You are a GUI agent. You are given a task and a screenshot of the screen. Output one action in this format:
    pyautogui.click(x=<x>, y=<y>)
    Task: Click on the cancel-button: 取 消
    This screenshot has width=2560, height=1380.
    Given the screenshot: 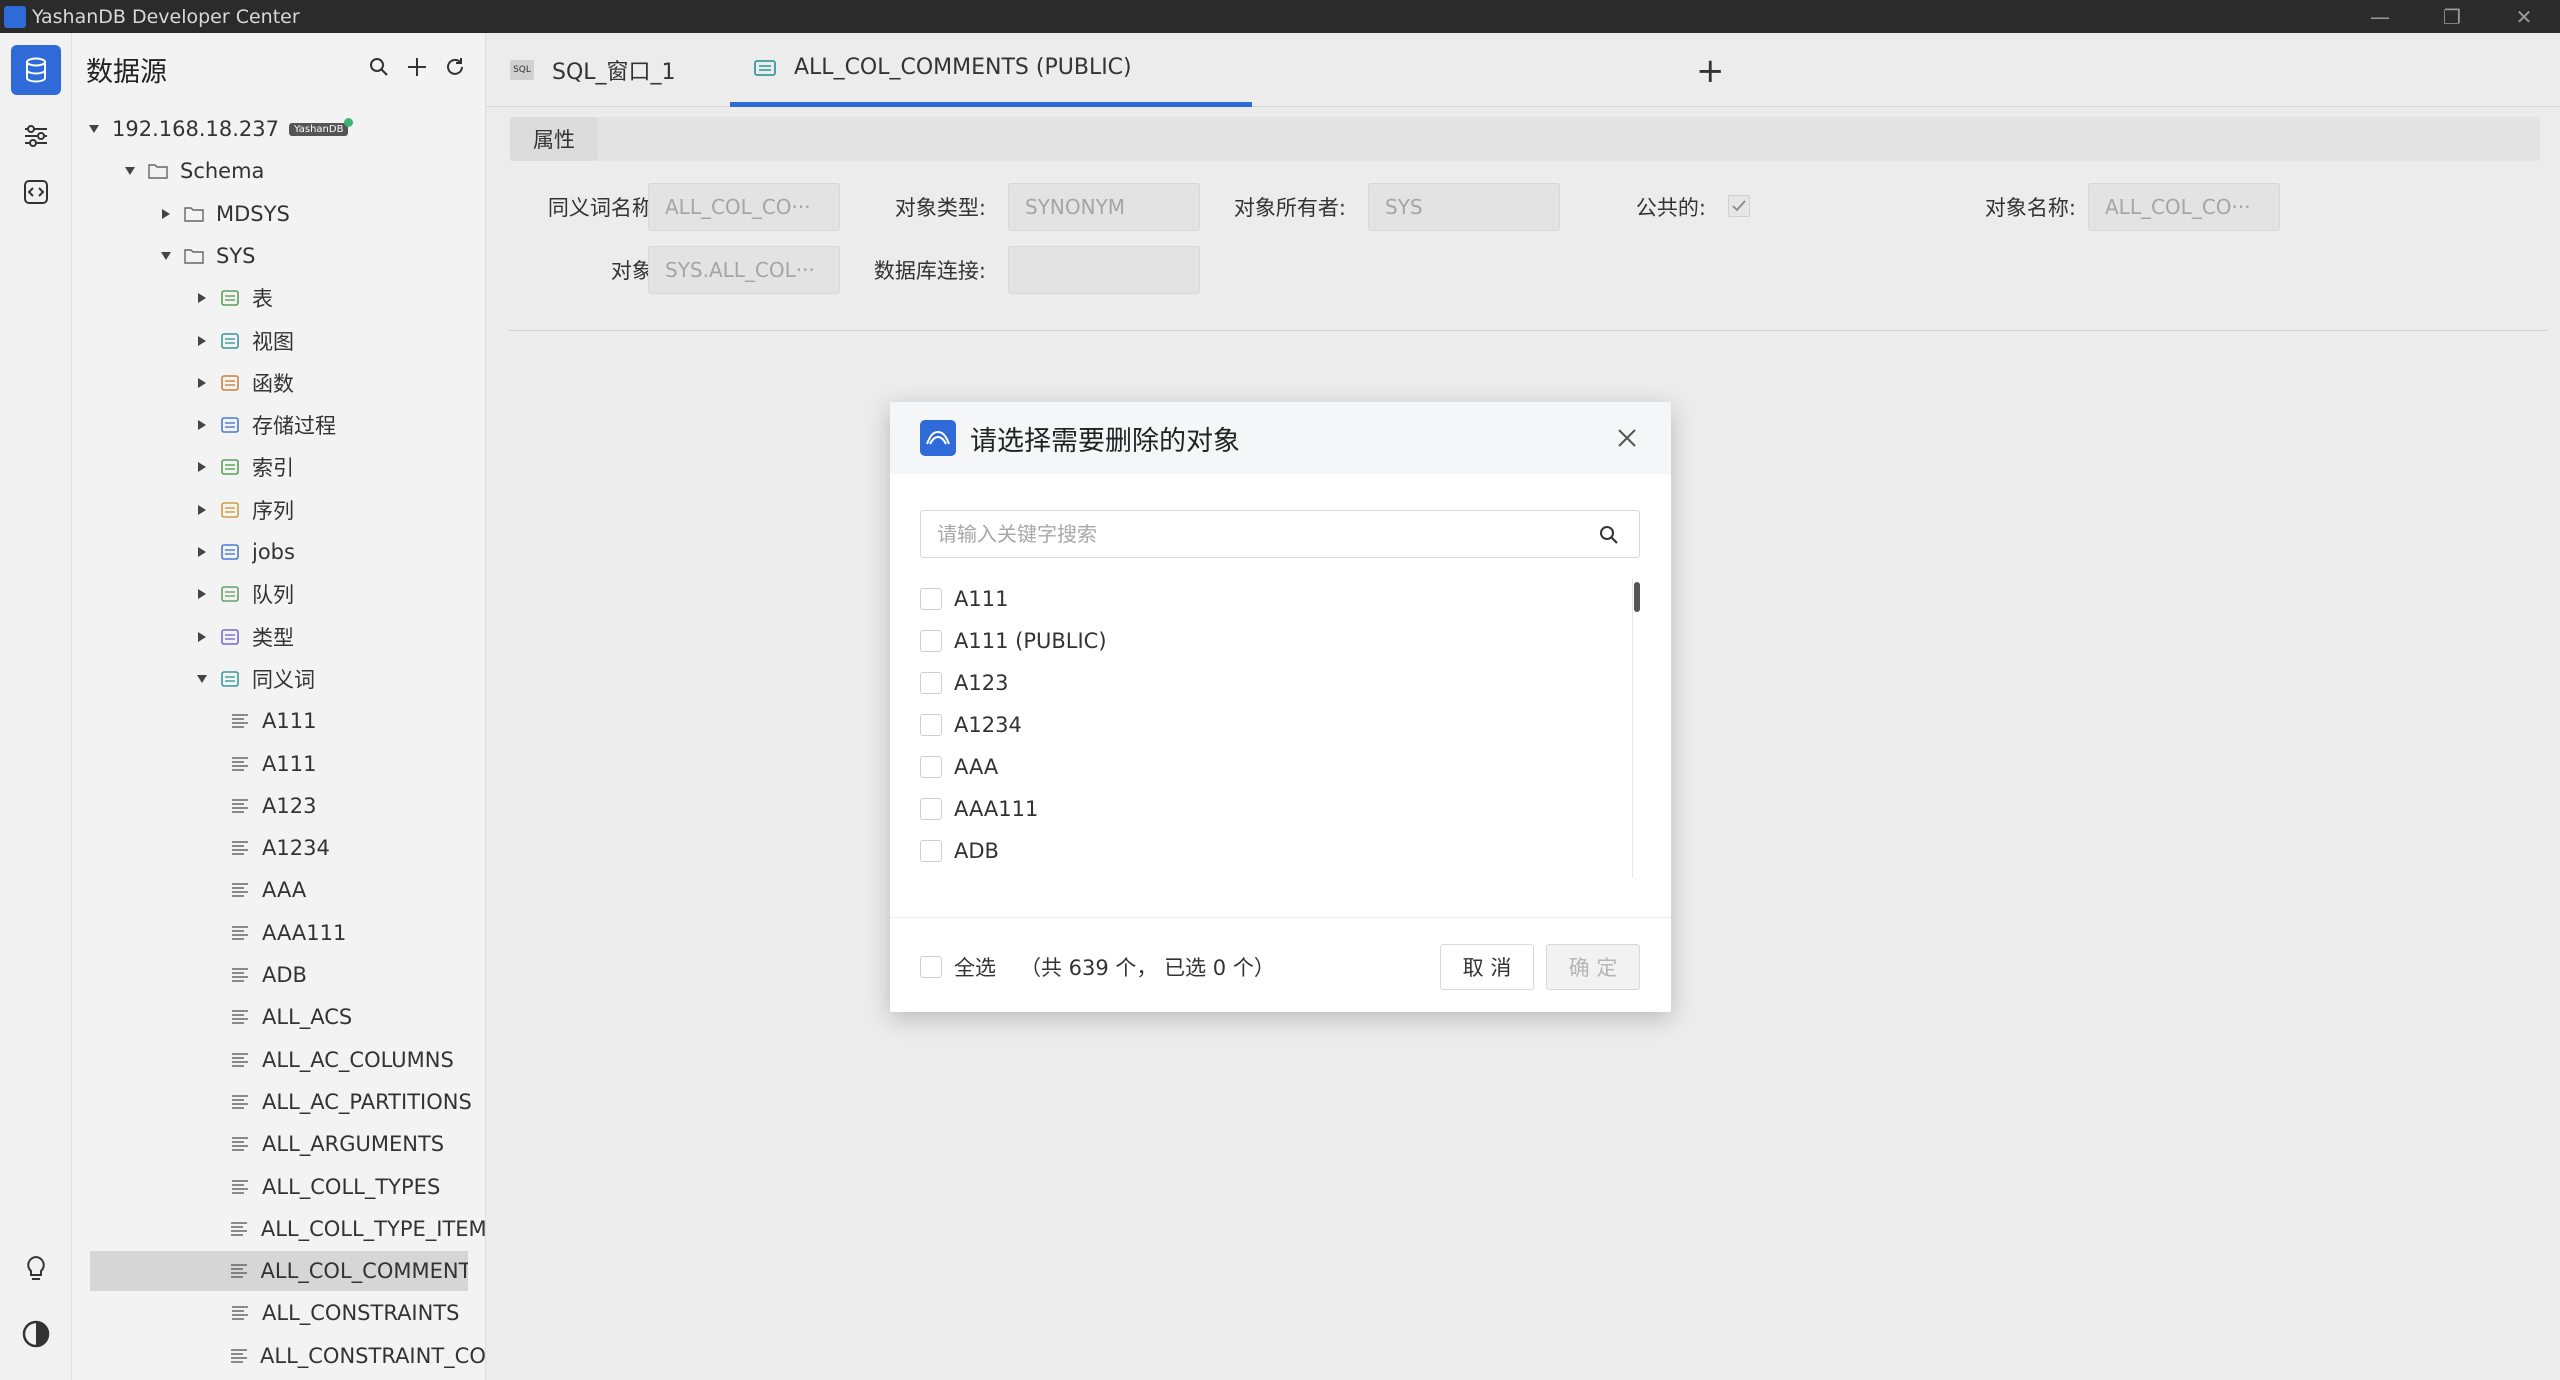 What is the action you would take?
    pyautogui.click(x=1487, y=967)
    